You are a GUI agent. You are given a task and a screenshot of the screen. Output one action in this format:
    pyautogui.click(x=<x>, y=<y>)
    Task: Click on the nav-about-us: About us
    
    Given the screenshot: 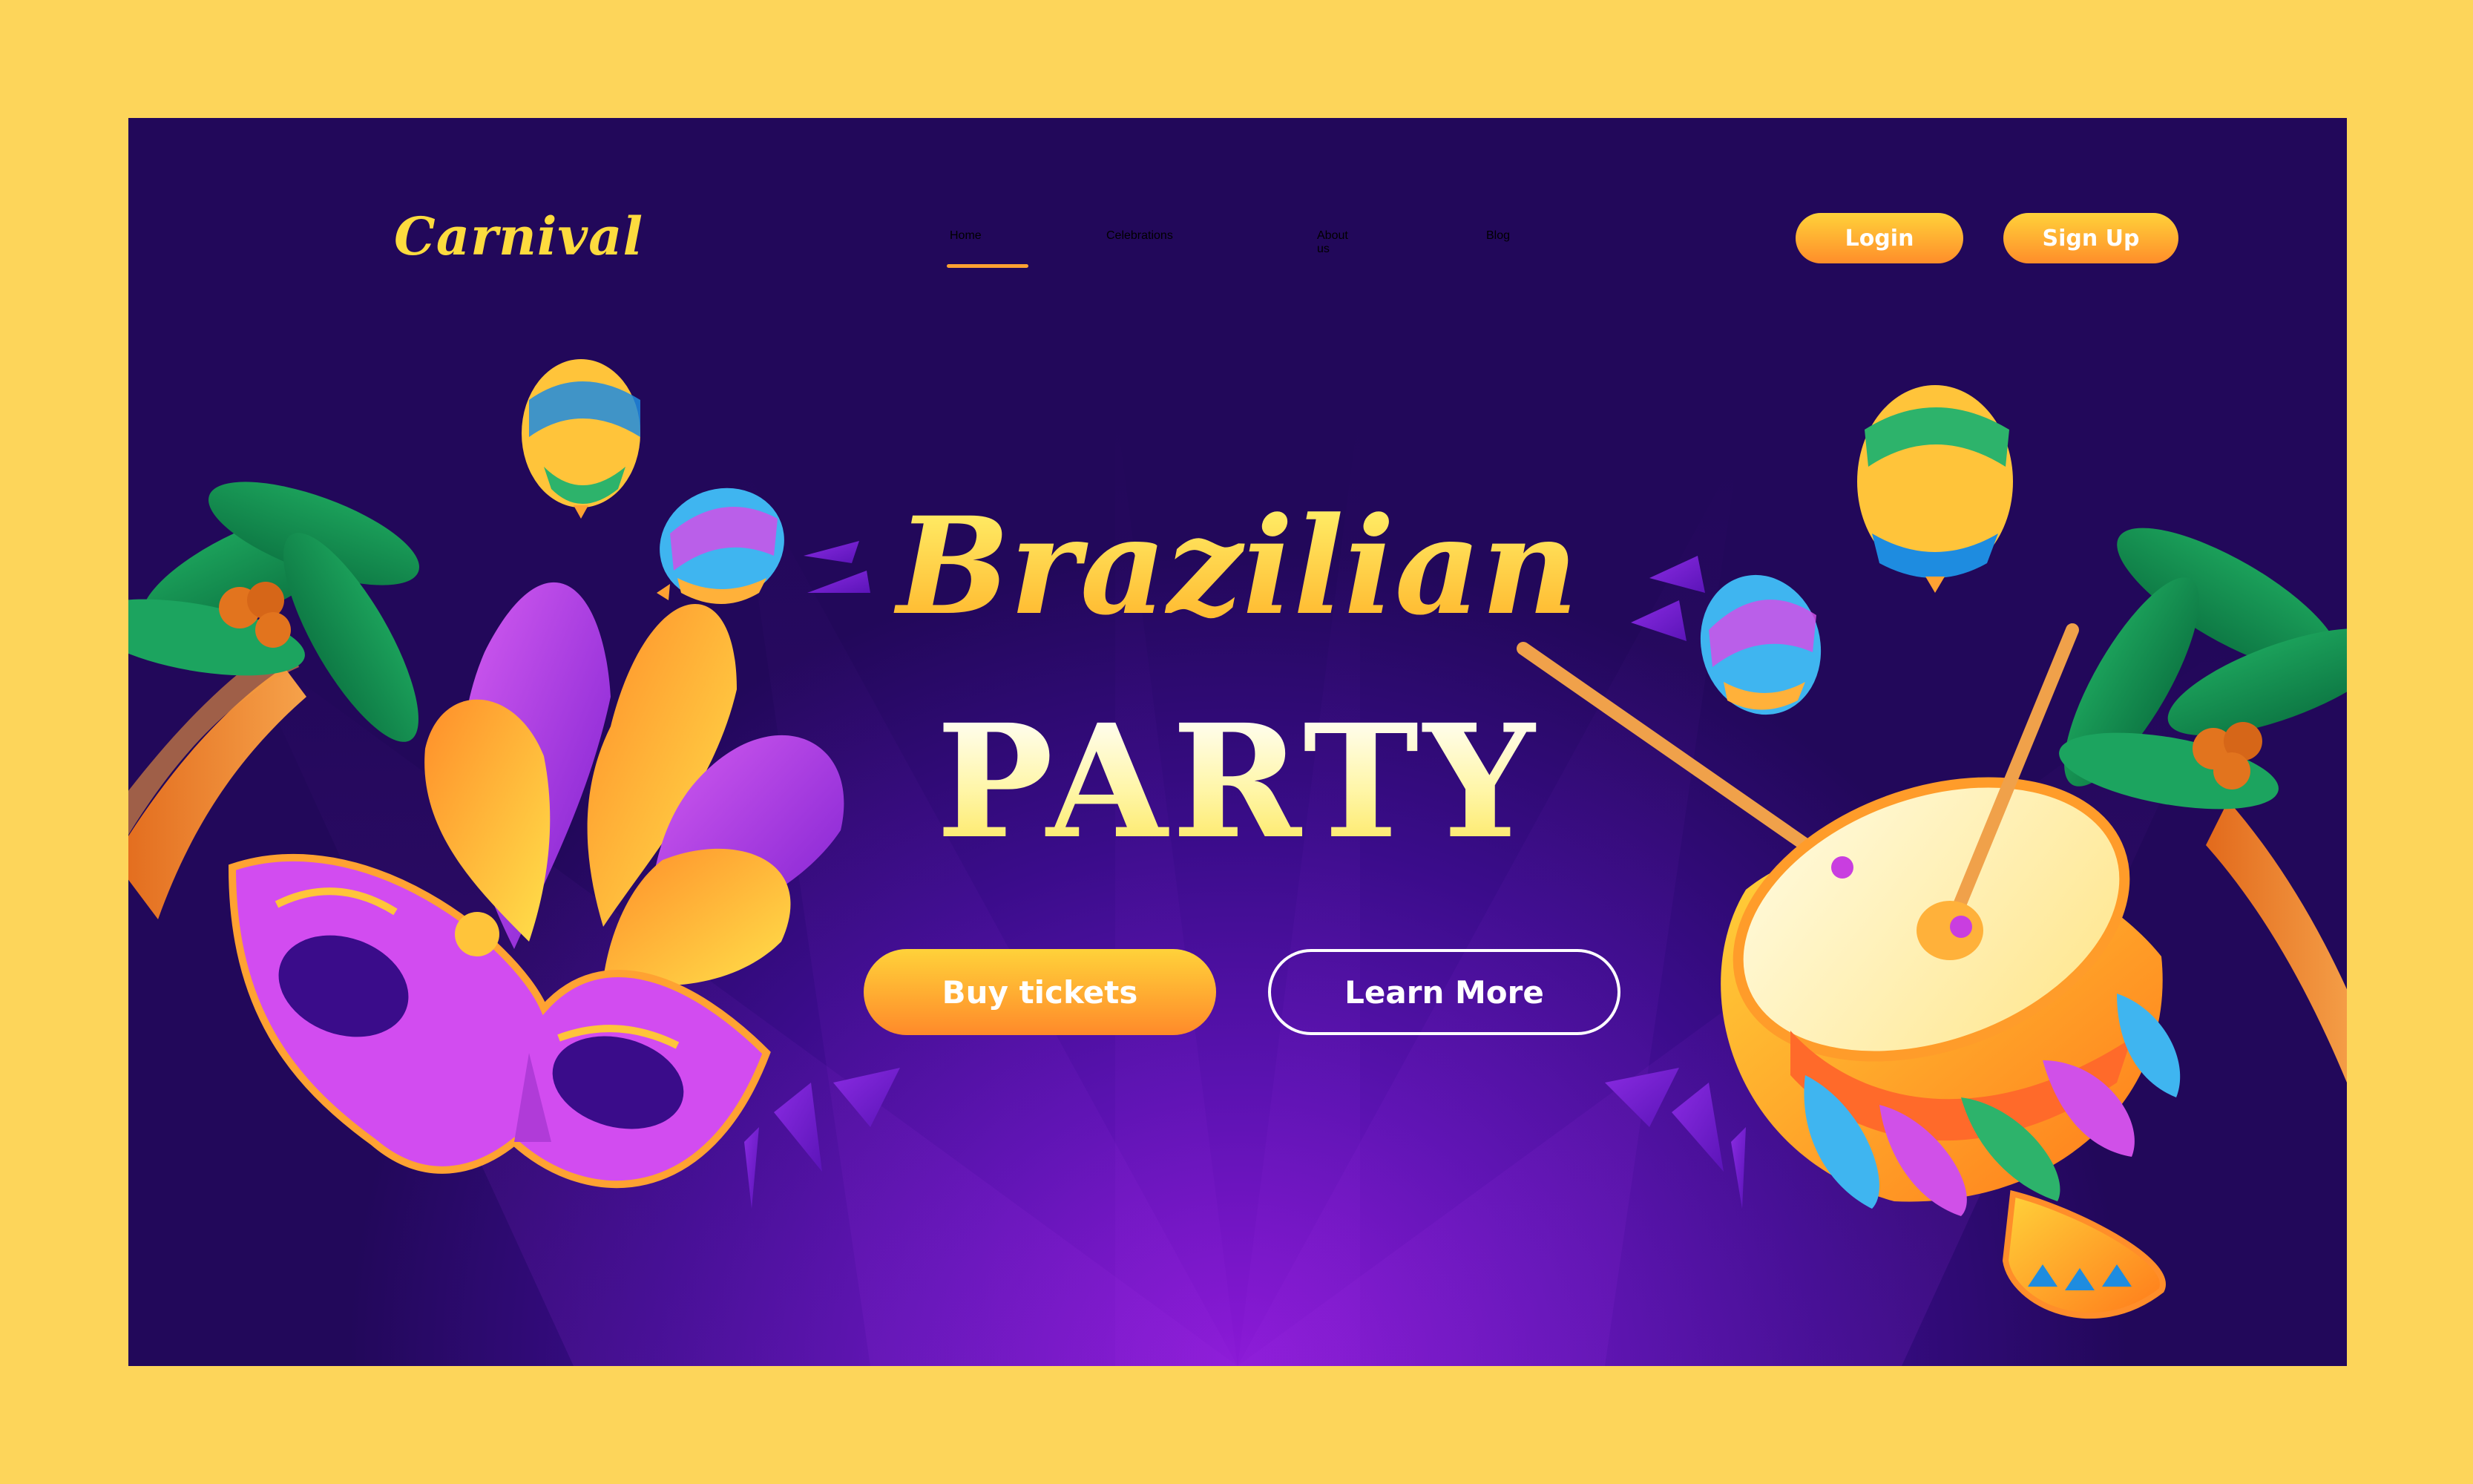 What is the action you would take?
    pyautogui.click(x=1332, y=242)
    